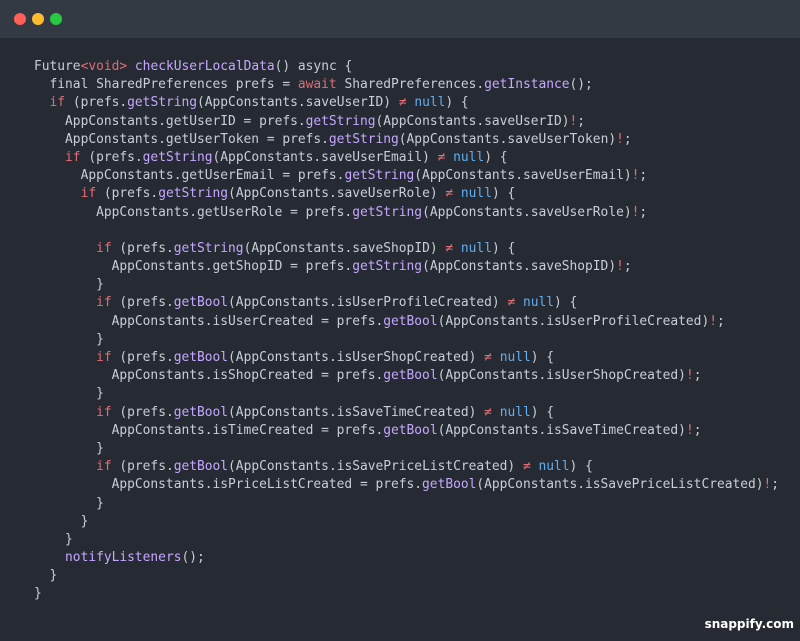  What do you see at coordinates (519, 267) in the screenshot?
I see `code-token: (AppConstants.saveShopID)` at bounding box center [519, 267].